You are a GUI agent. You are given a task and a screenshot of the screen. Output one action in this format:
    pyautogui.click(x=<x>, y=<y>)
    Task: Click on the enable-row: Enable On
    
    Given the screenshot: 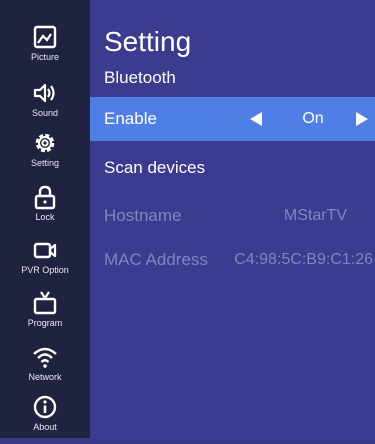 What is the action you would take?
    pyautogui.click(x=232, y=119)
    